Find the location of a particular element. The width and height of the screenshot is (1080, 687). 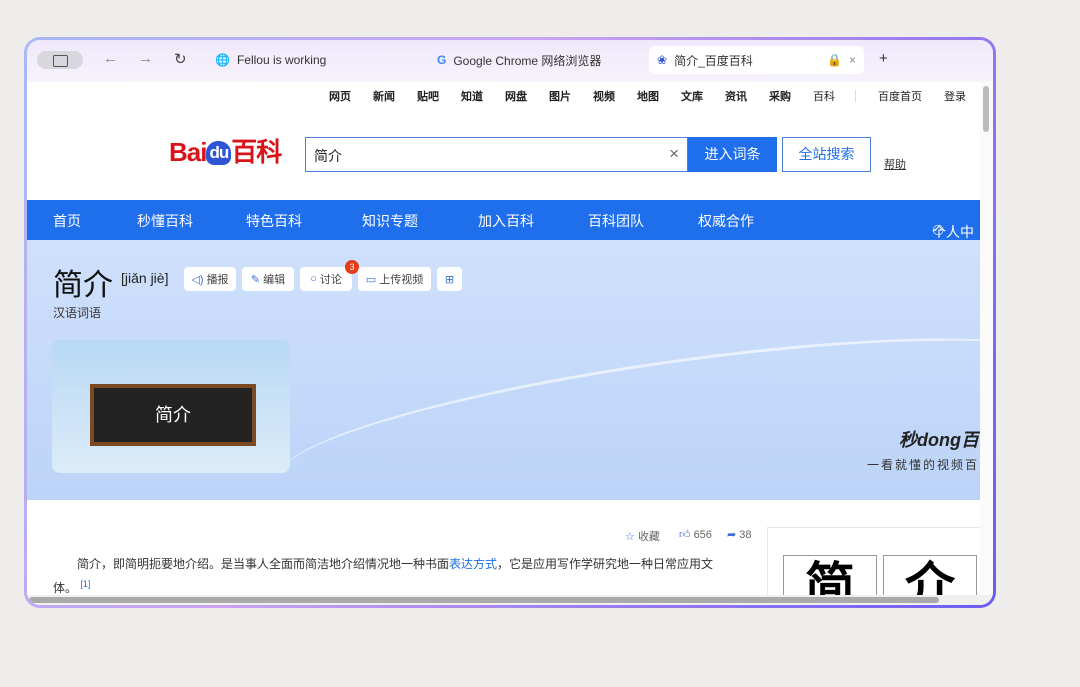

video-thumbnail: 简介 is located at coordinates (171, 406).